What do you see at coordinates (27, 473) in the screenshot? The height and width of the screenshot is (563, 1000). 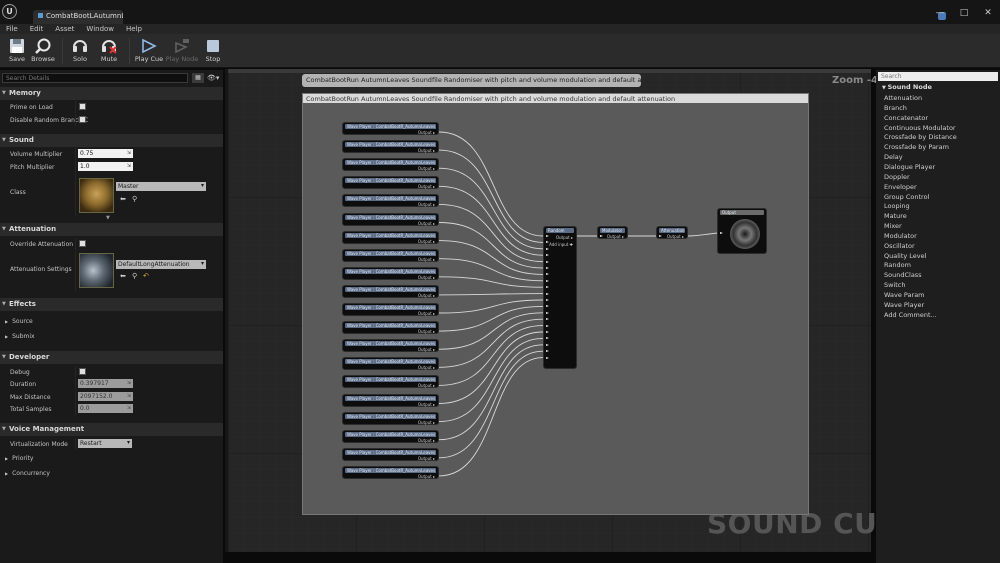 I see `concurrency-row: ▶ Concurrency` at bounding box center [27, 473].